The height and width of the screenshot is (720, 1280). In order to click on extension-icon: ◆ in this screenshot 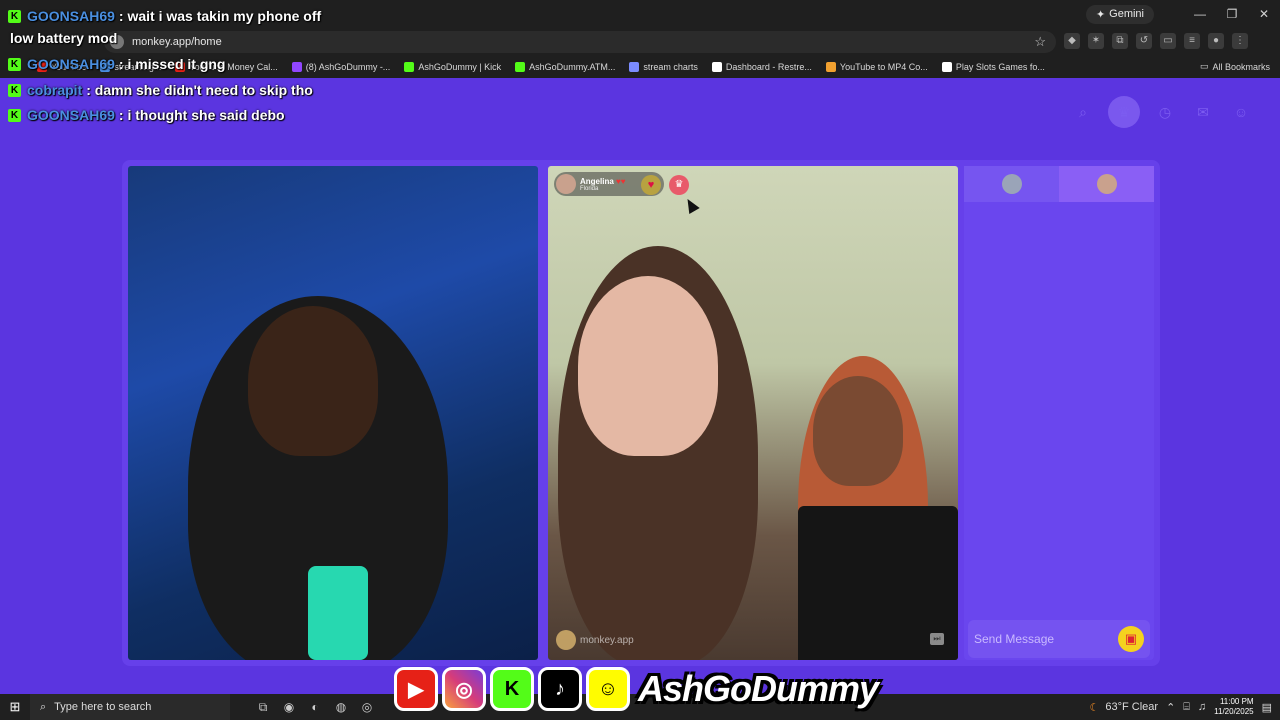, I will do `click(1072, 41)`.